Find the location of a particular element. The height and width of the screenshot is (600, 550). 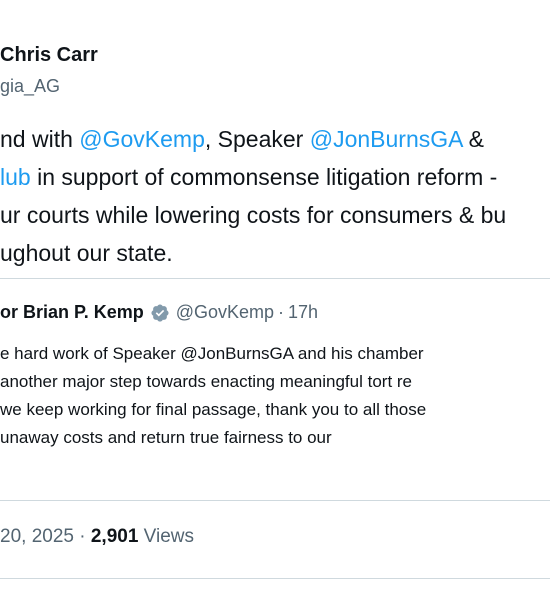

tweet-meta: 20, 2025 · 2,901 Views is located at coordinates (97, 537).